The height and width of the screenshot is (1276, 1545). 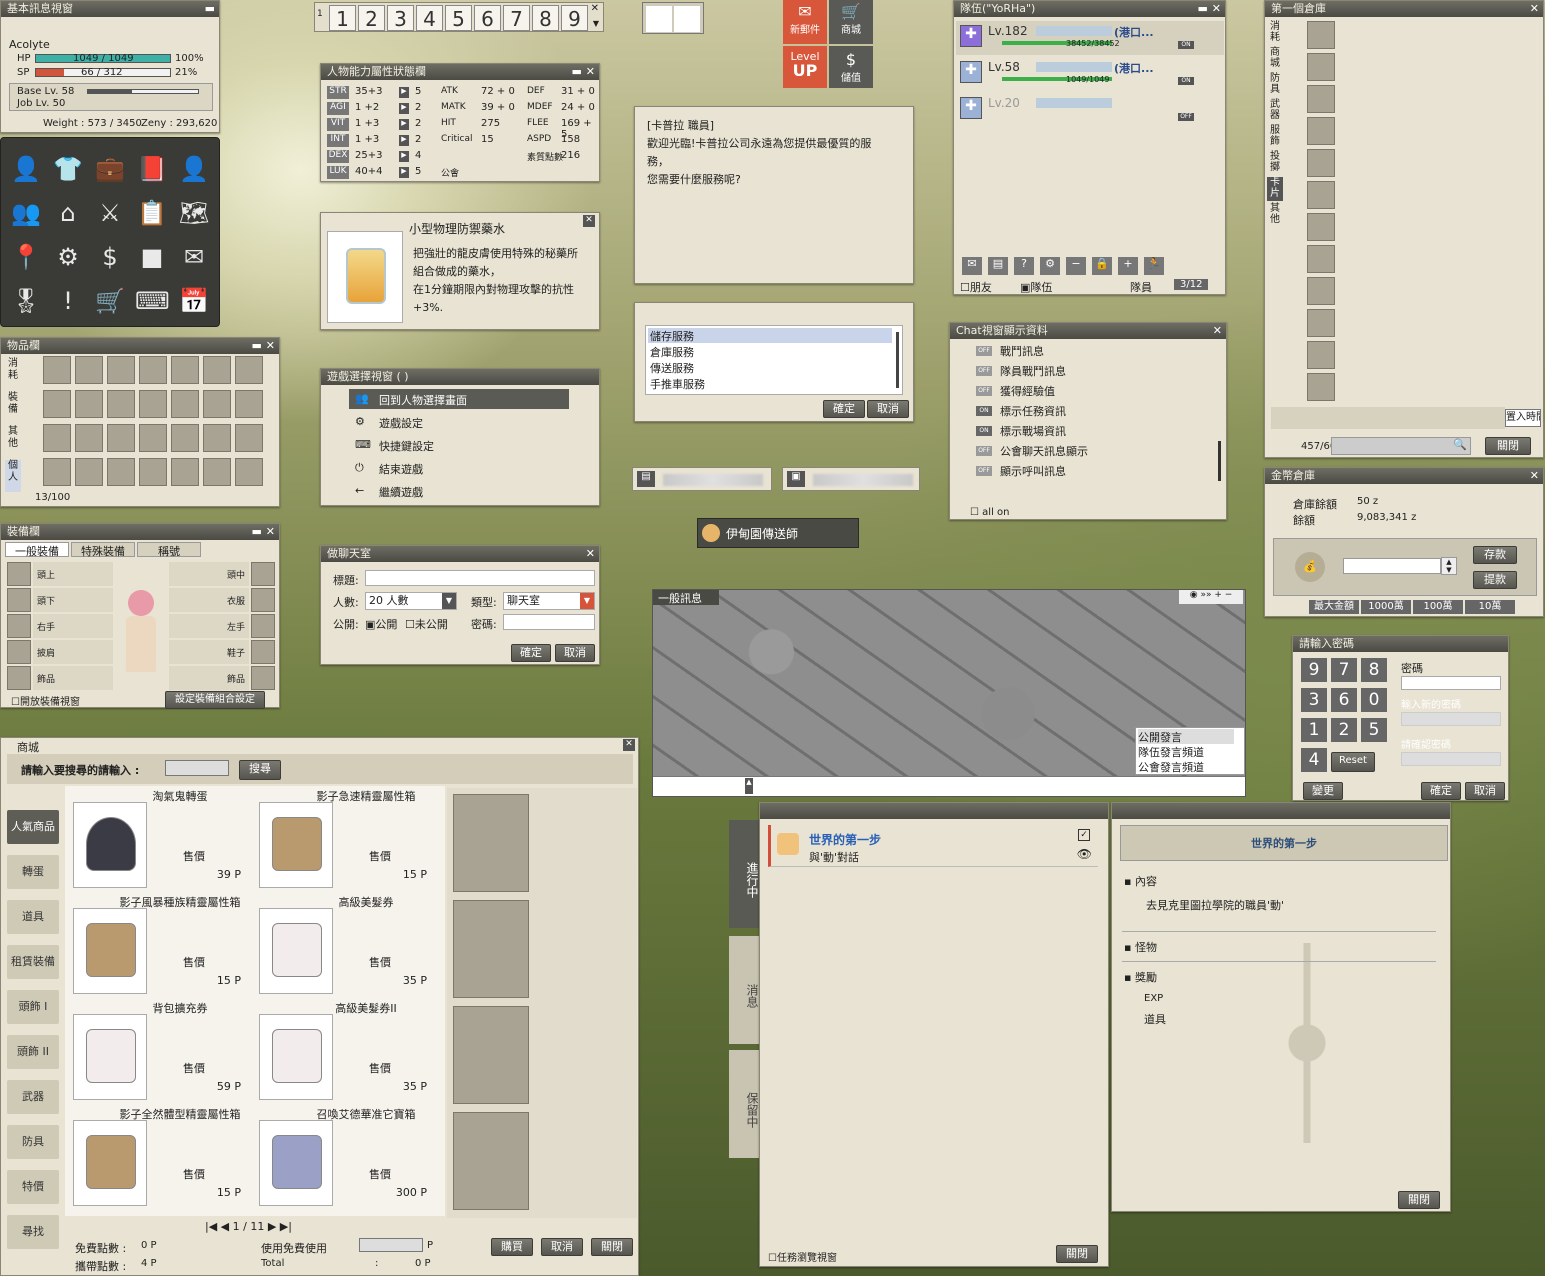 I want to click on product-ghost-icon, so click(x=110, y=845).